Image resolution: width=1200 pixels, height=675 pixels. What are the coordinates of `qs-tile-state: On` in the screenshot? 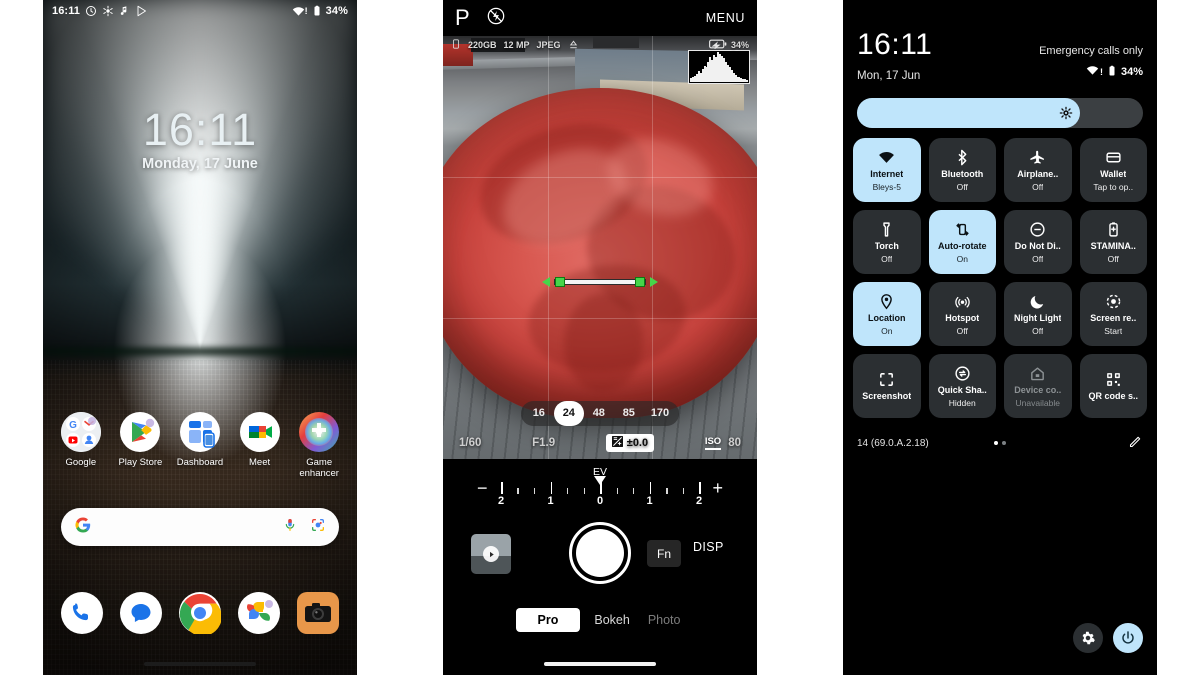 It's located at (962, 258).